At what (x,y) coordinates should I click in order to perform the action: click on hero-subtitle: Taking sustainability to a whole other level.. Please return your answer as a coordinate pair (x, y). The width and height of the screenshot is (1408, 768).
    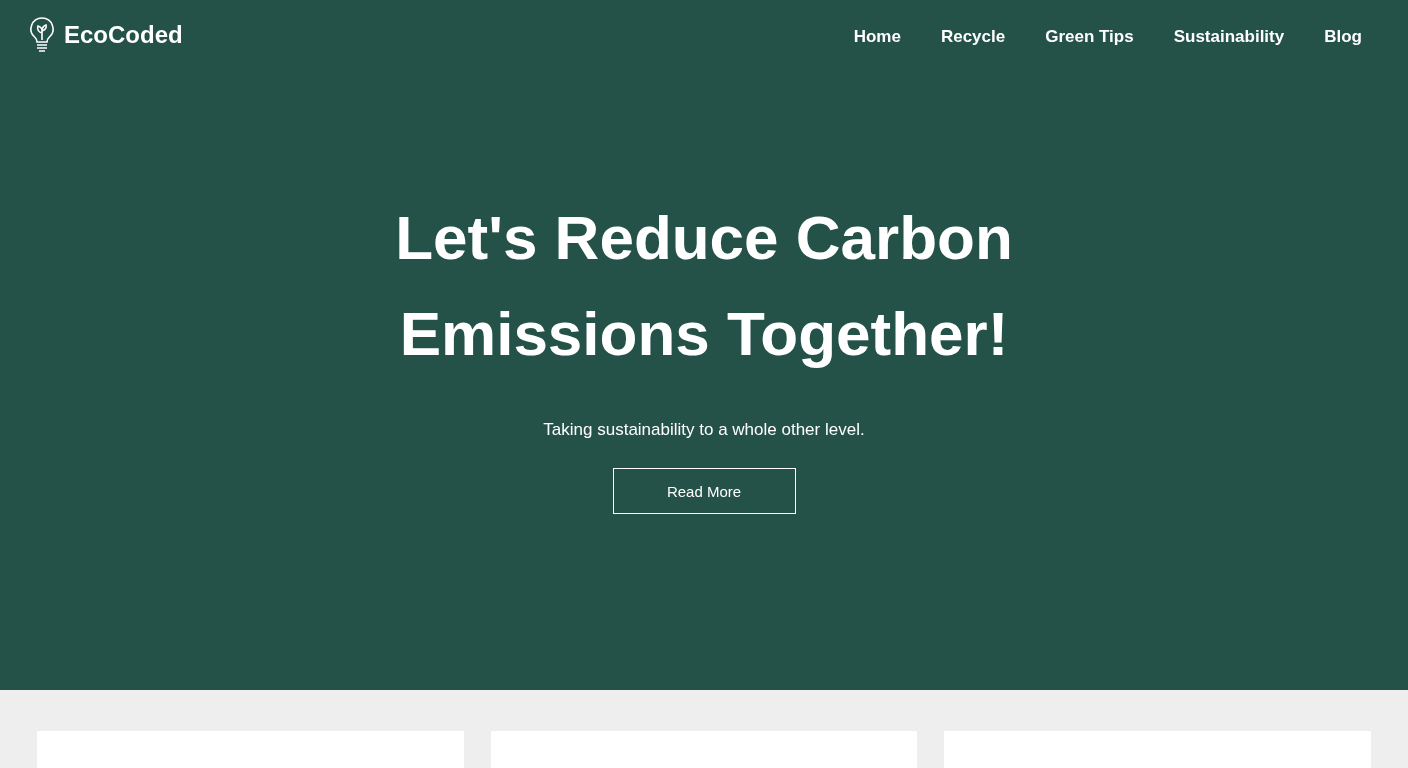
    Looking at the image, I should click on (704, 430).